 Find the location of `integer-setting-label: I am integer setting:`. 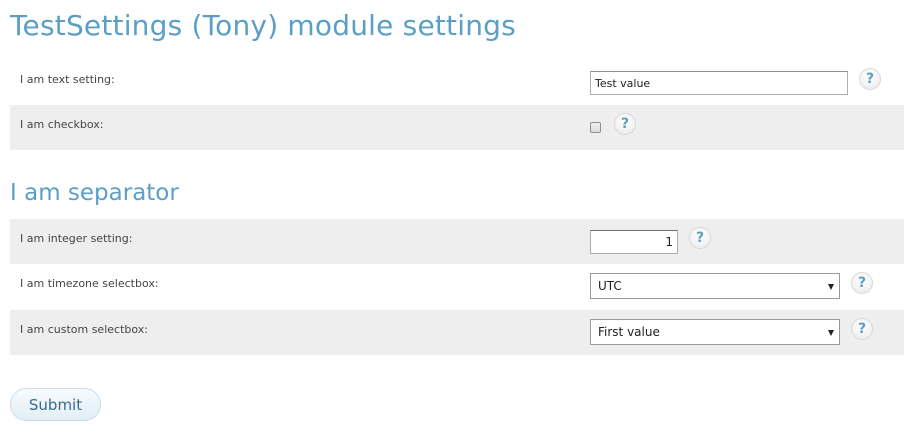

integer-setting-label: I am integer setting: is located at coordinates (76, 238).